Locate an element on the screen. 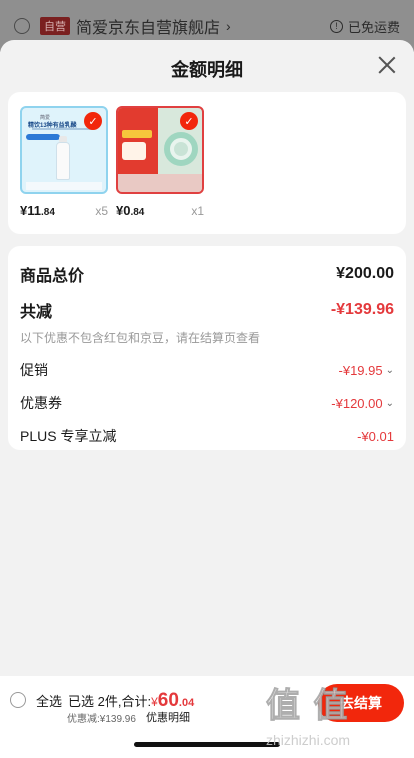  sum-currency: ¥ is located at coordinates (154, 702).